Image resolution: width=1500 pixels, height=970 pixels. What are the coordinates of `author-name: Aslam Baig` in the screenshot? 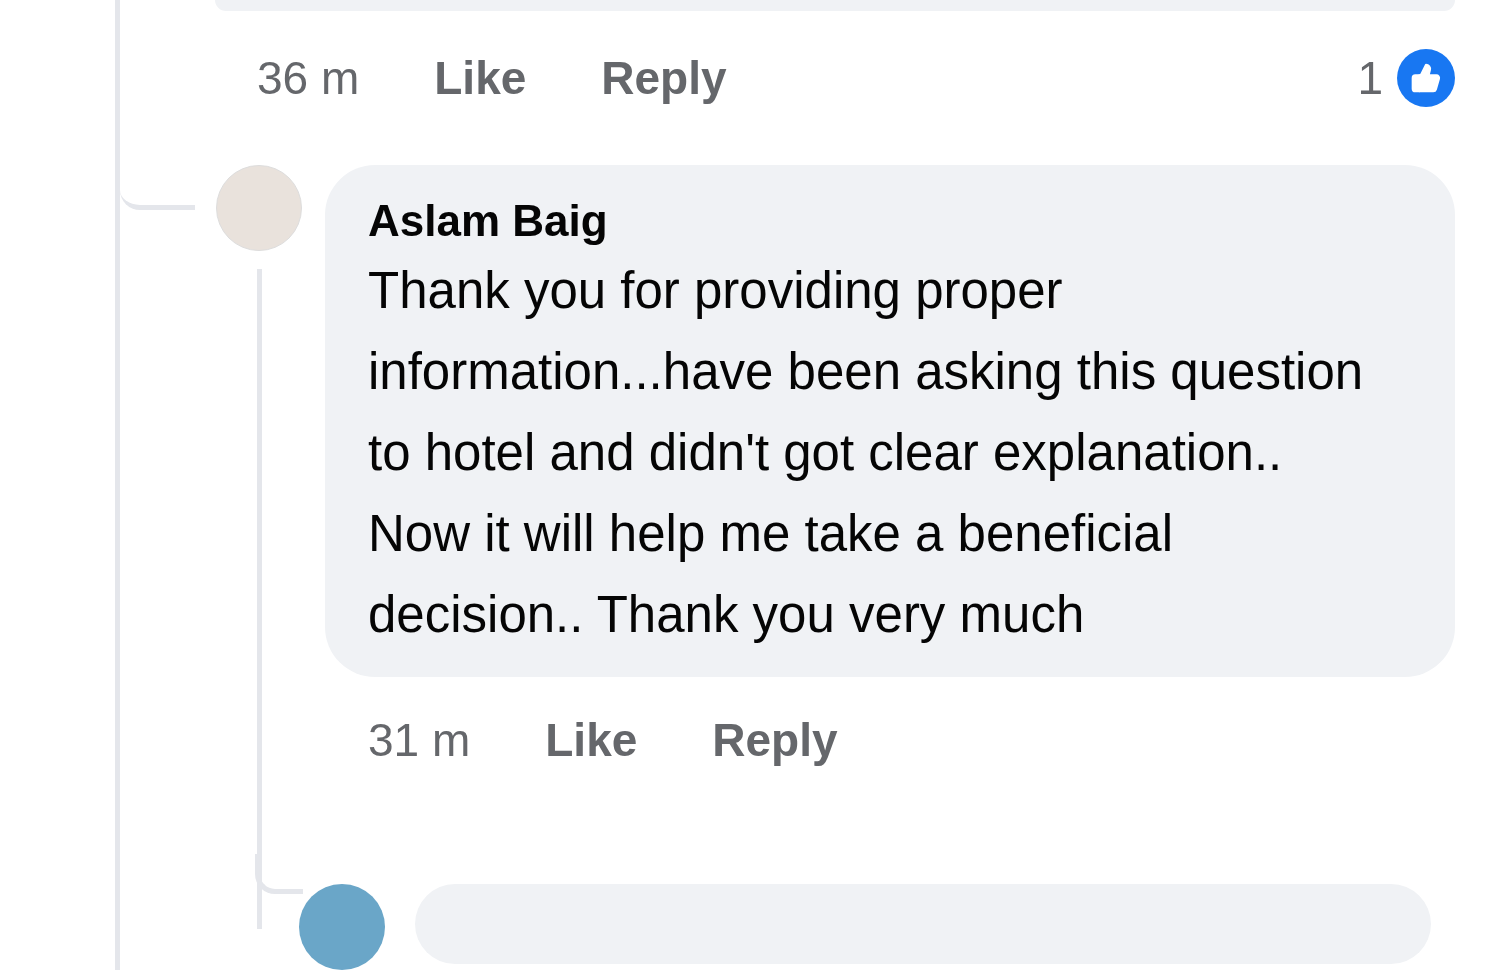 It's located at (890, 220).